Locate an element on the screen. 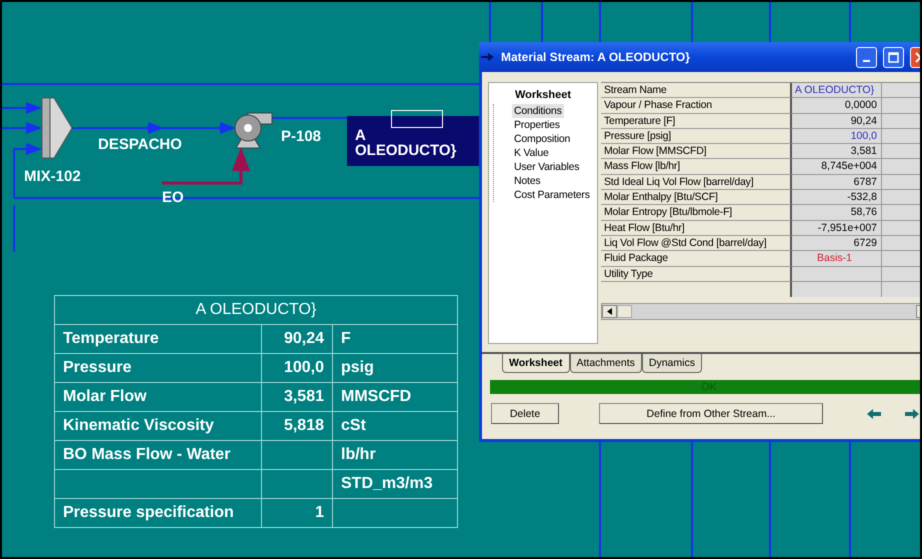  property-value: 100,0 is located at coordinates (297, 368).